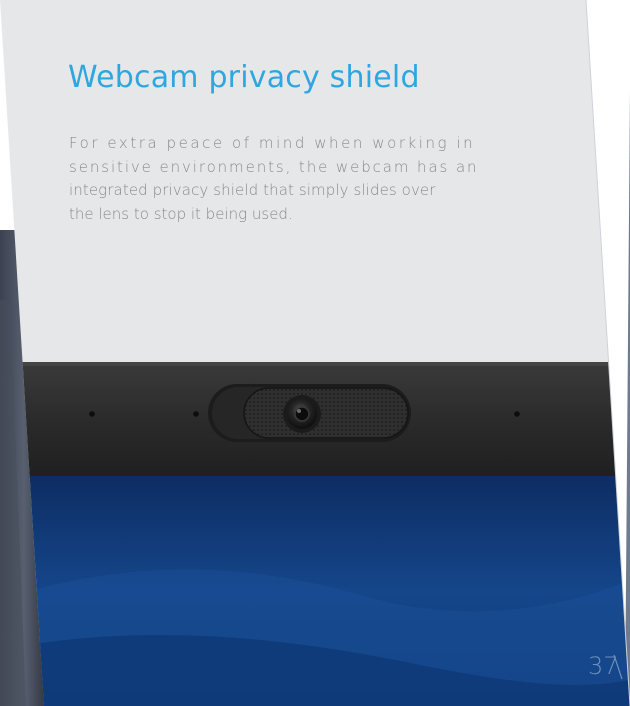 This screenshot has width=630, height=706. Describe the element at coordinates (627, 398) in the screenshot. I see `right-edge-strip` at that location.